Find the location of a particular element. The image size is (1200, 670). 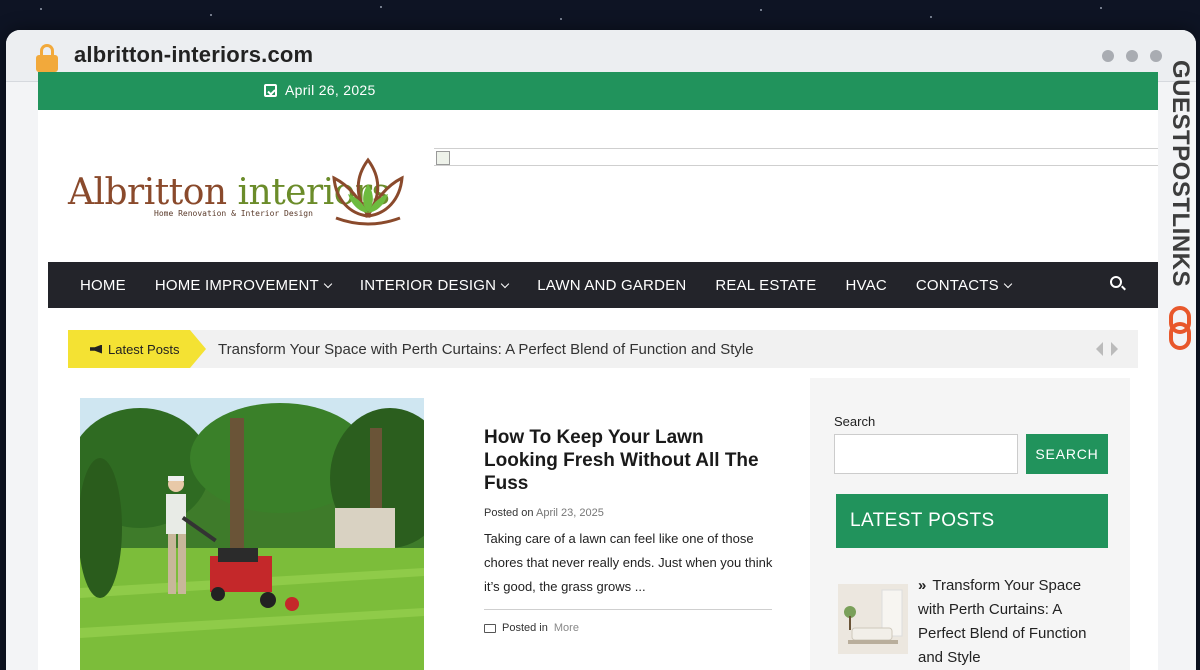

search-input is located at coordinates (926, 454).